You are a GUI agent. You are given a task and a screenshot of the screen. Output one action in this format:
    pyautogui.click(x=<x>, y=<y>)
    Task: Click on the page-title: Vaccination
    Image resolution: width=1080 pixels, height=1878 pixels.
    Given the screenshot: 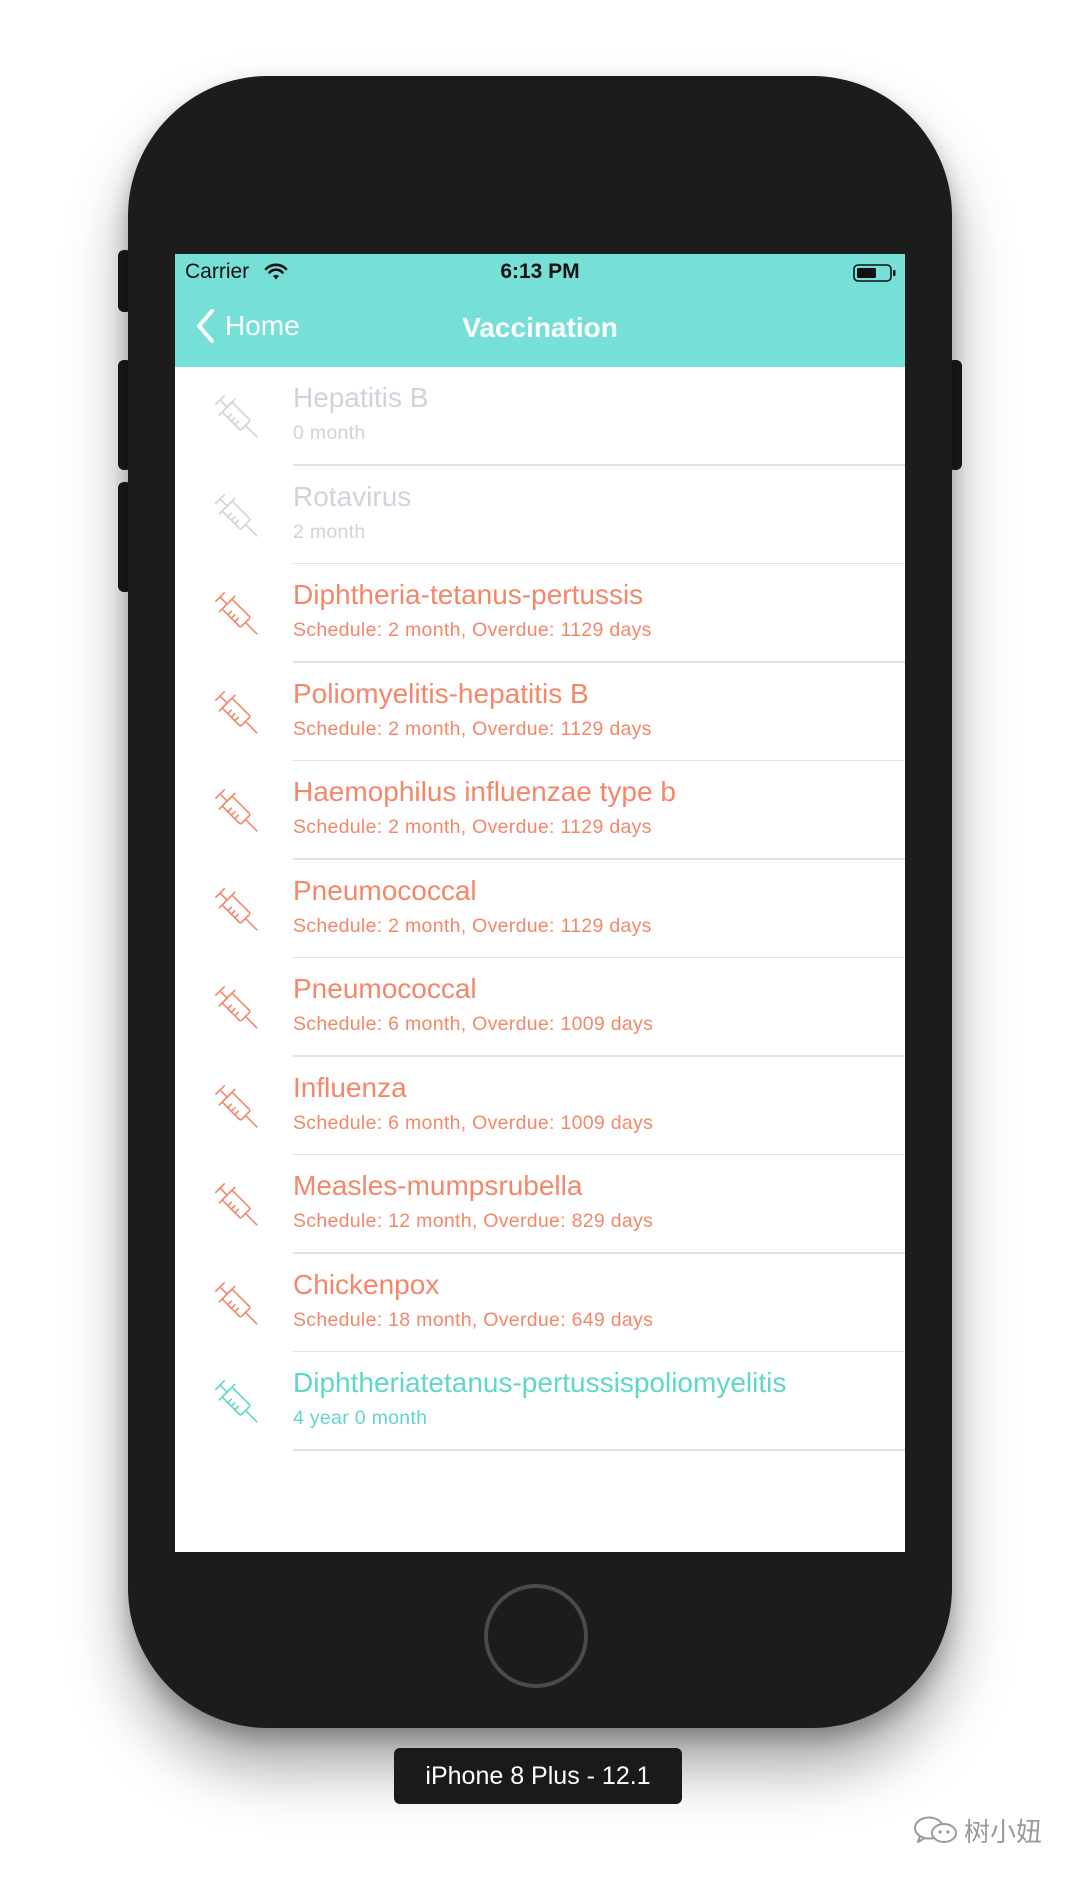 What is the action you would take?
    pyautogui.click(x=540, y=327)
    